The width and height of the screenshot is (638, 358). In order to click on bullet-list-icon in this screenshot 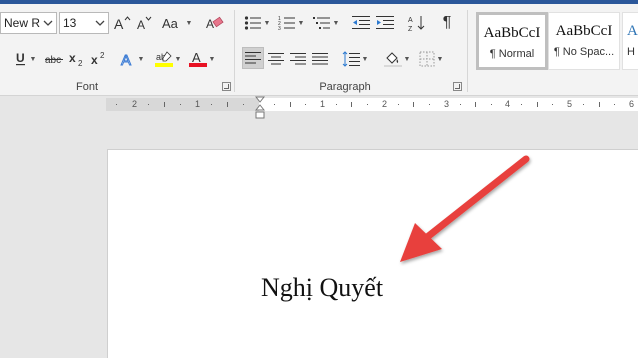, I will do `click(252, 23)`.